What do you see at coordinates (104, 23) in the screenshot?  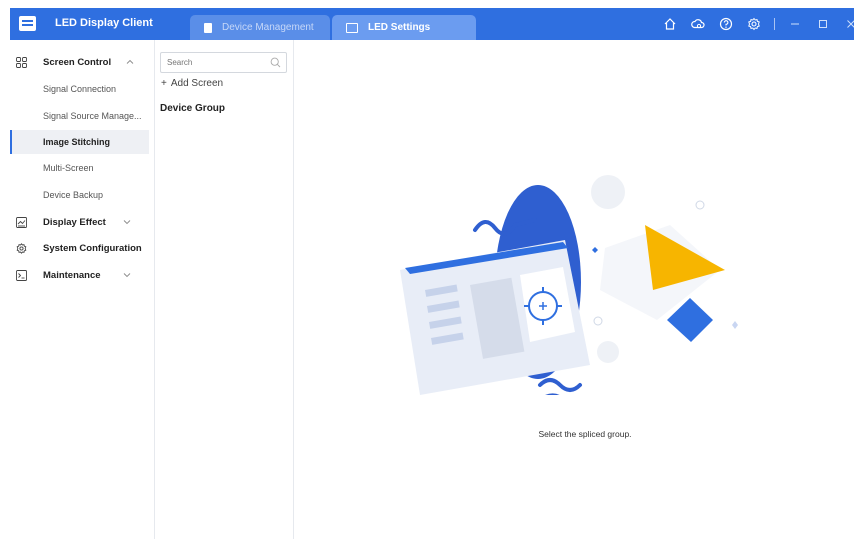 I see `app-title: LED Display Client` at bounding box center [104, 23].